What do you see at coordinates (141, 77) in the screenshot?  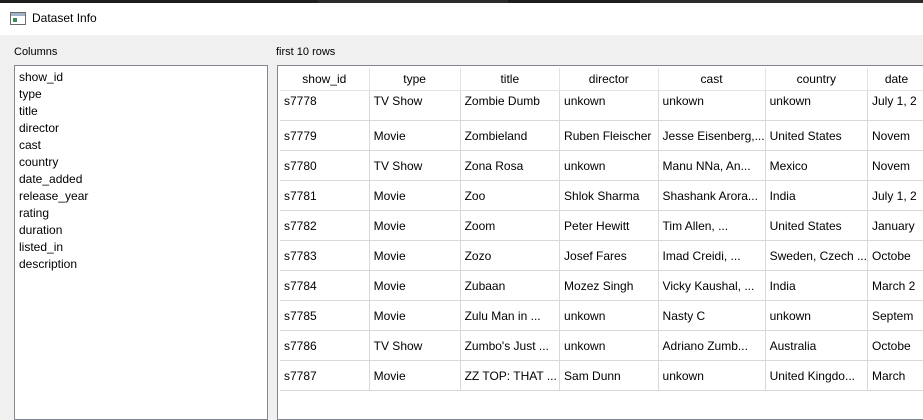 I see `column-list-item: show_id` at bounding box center [141, 77].